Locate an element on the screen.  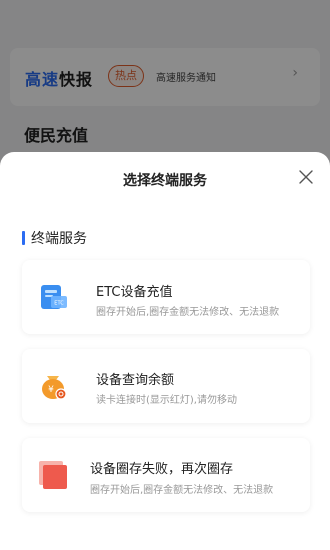
service-item-title: ETC设备充值 is located at coordinates (134, 292).